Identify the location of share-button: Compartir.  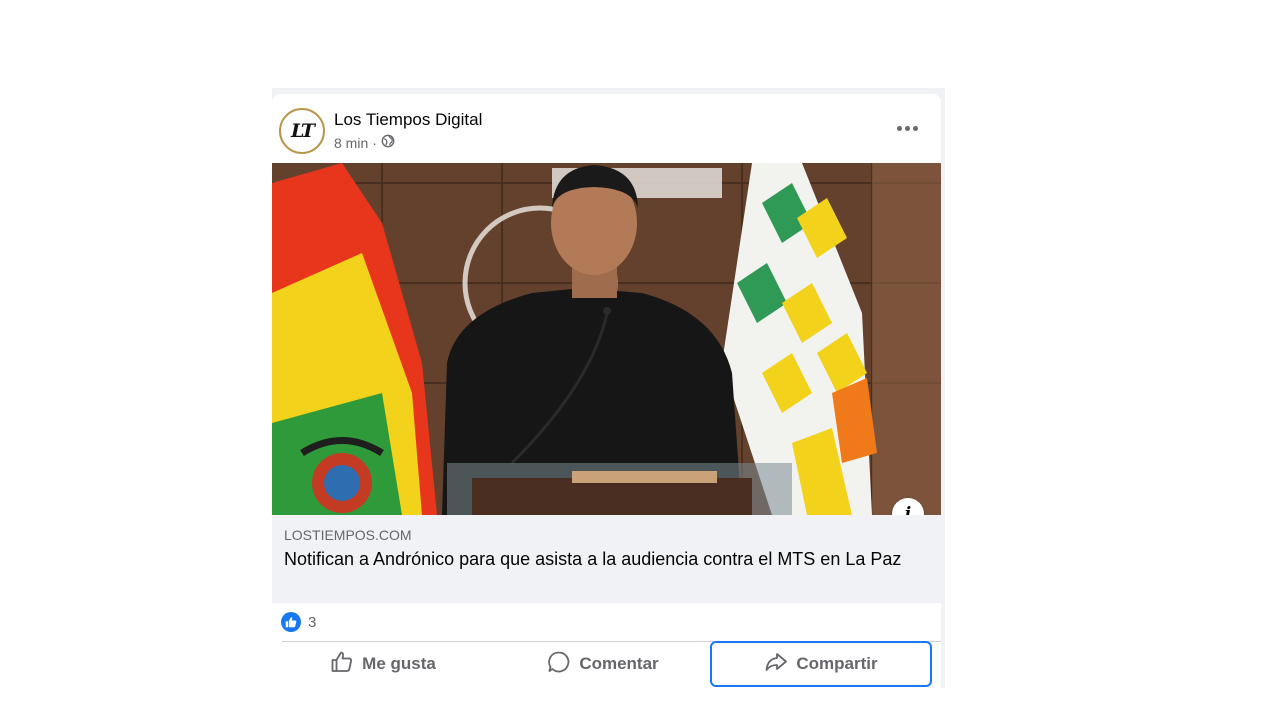
(821, 664).